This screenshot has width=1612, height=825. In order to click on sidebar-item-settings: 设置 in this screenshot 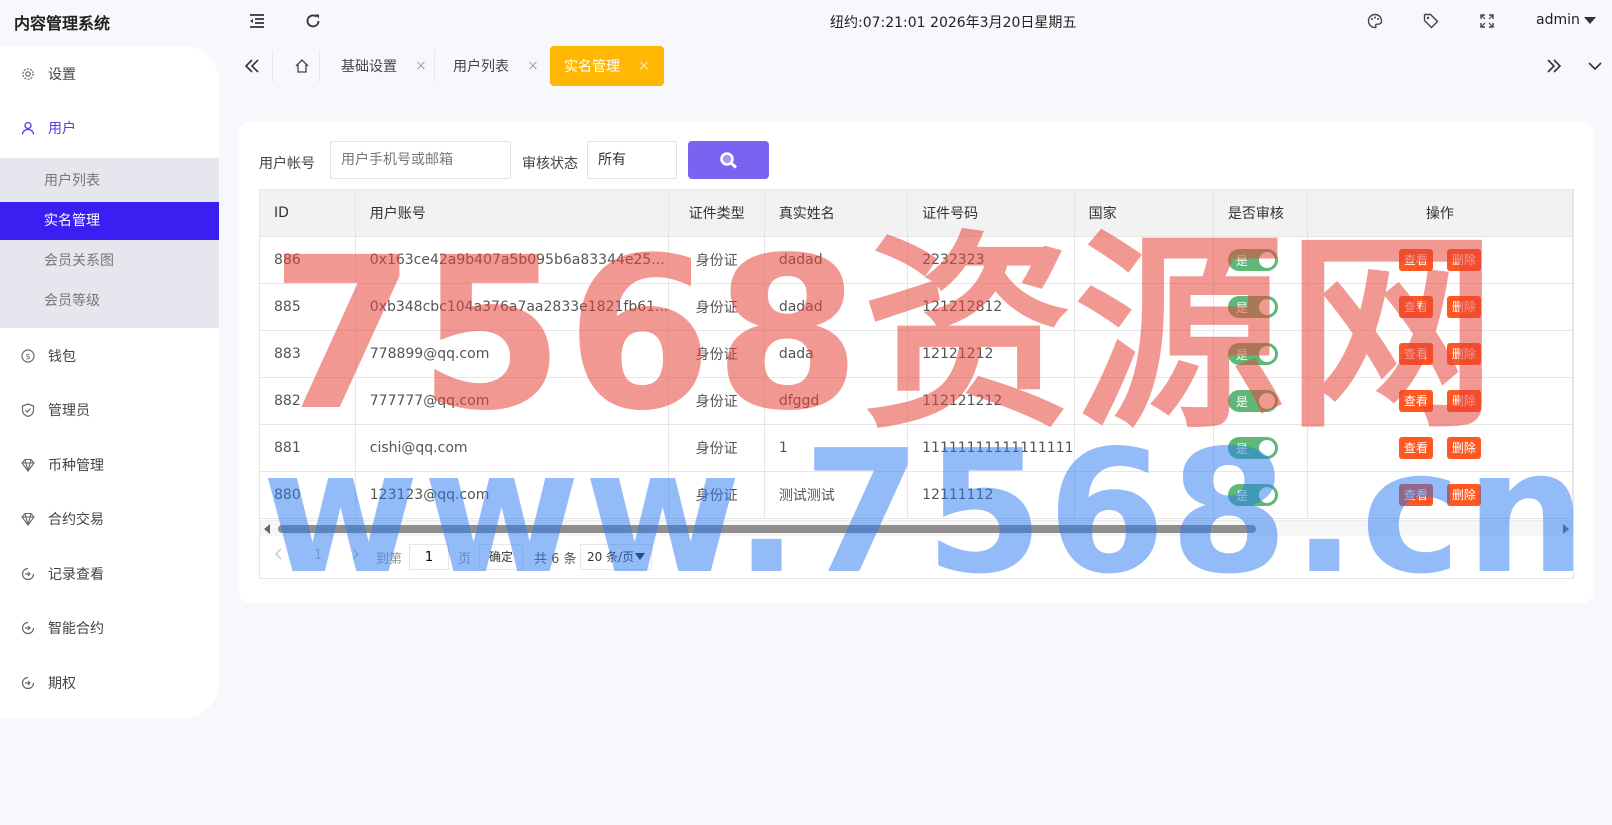, I will do `click(109, 74)`.